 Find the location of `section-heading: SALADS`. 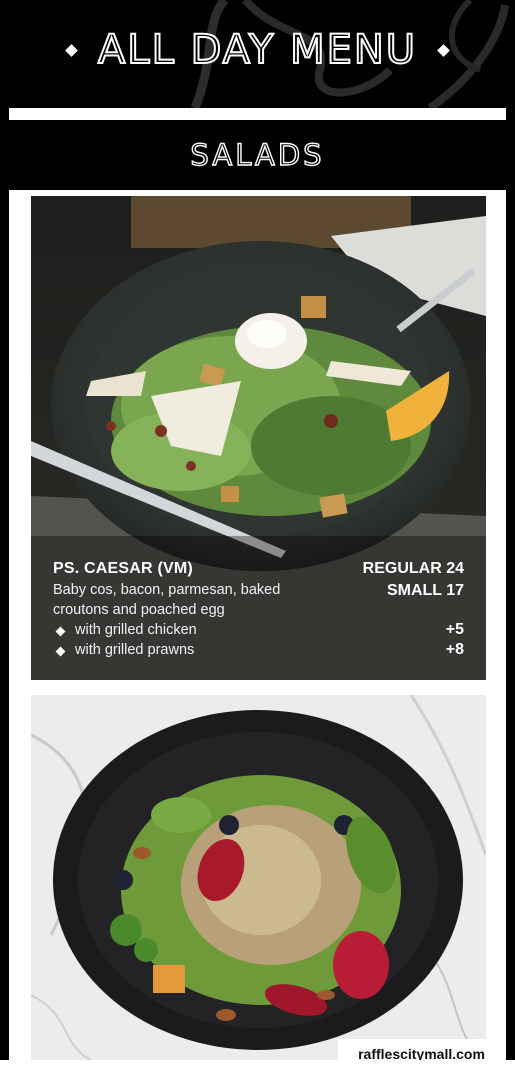

section-heading: SALADS is located at coordinates (257, 155).